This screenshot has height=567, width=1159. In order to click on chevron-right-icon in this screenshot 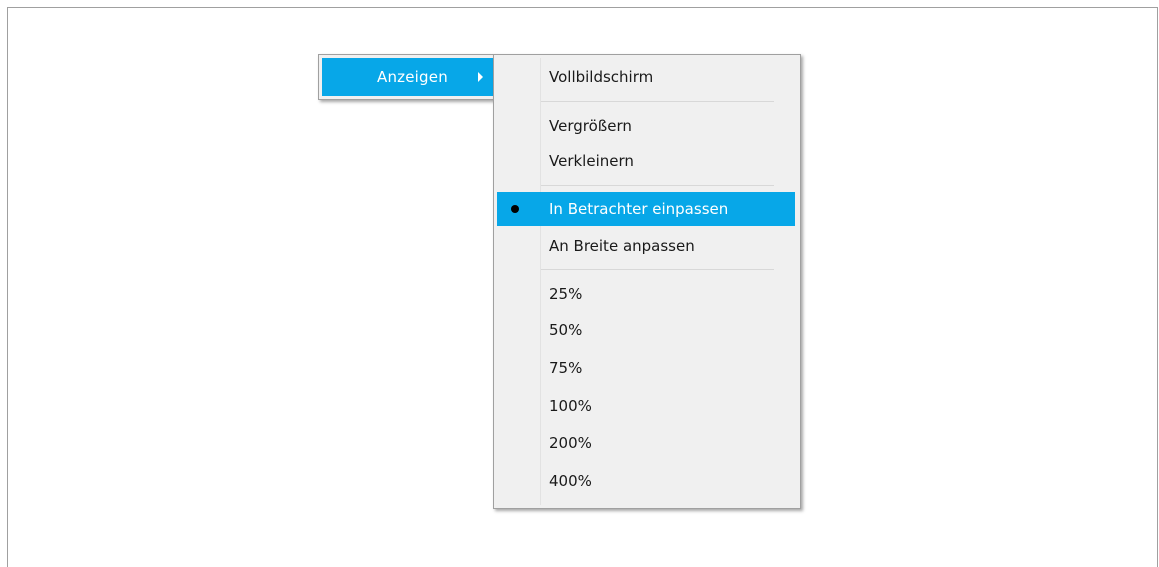, I will do `click(480, 77)`.